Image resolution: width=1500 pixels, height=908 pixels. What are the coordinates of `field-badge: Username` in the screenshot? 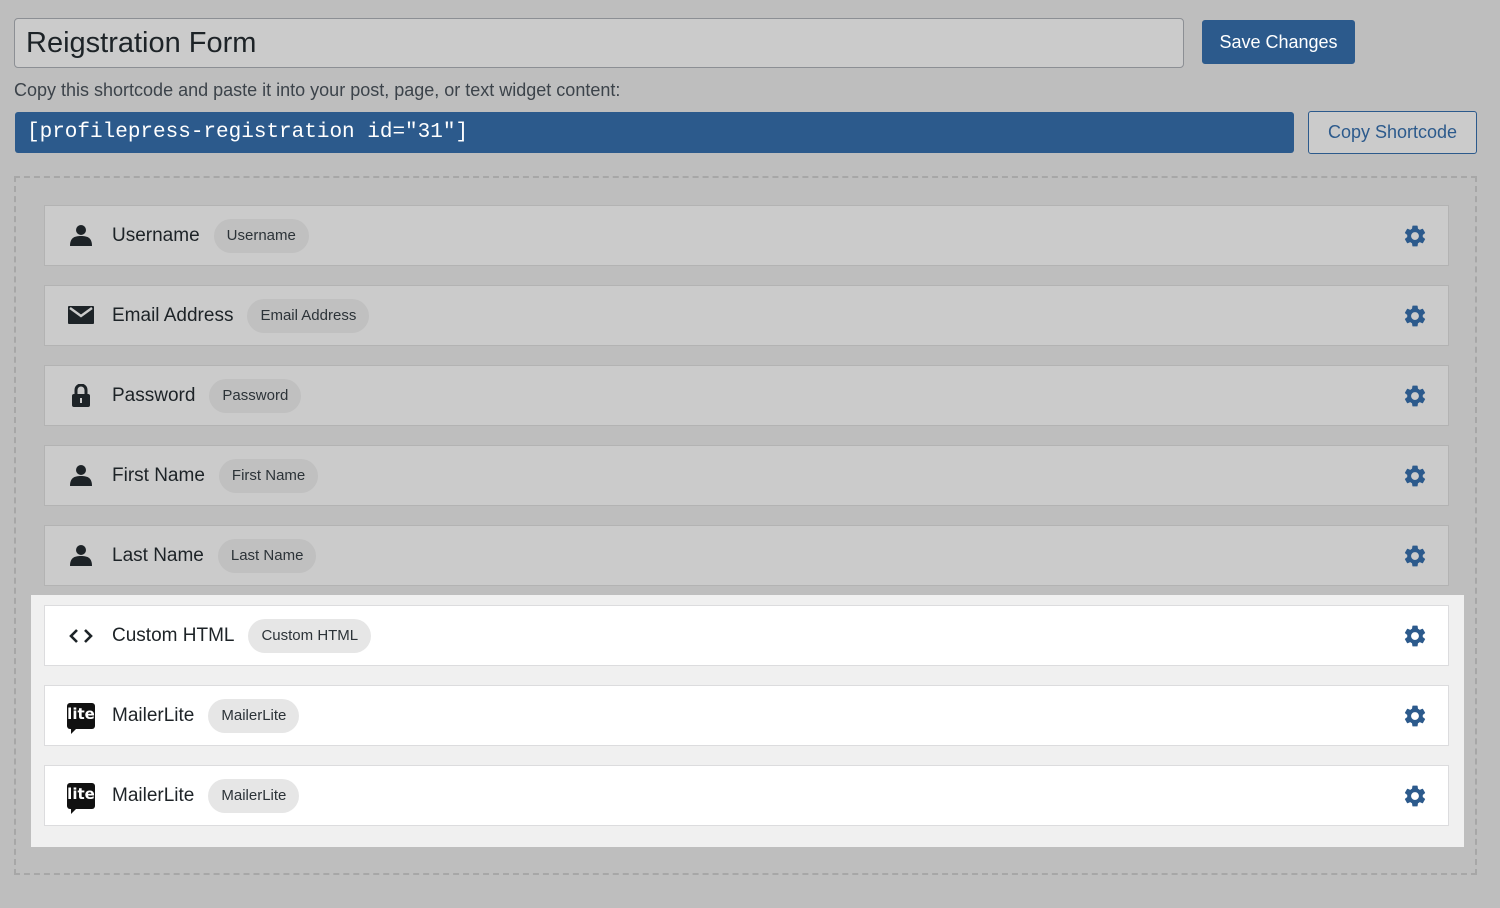 It's located at (261, 235).